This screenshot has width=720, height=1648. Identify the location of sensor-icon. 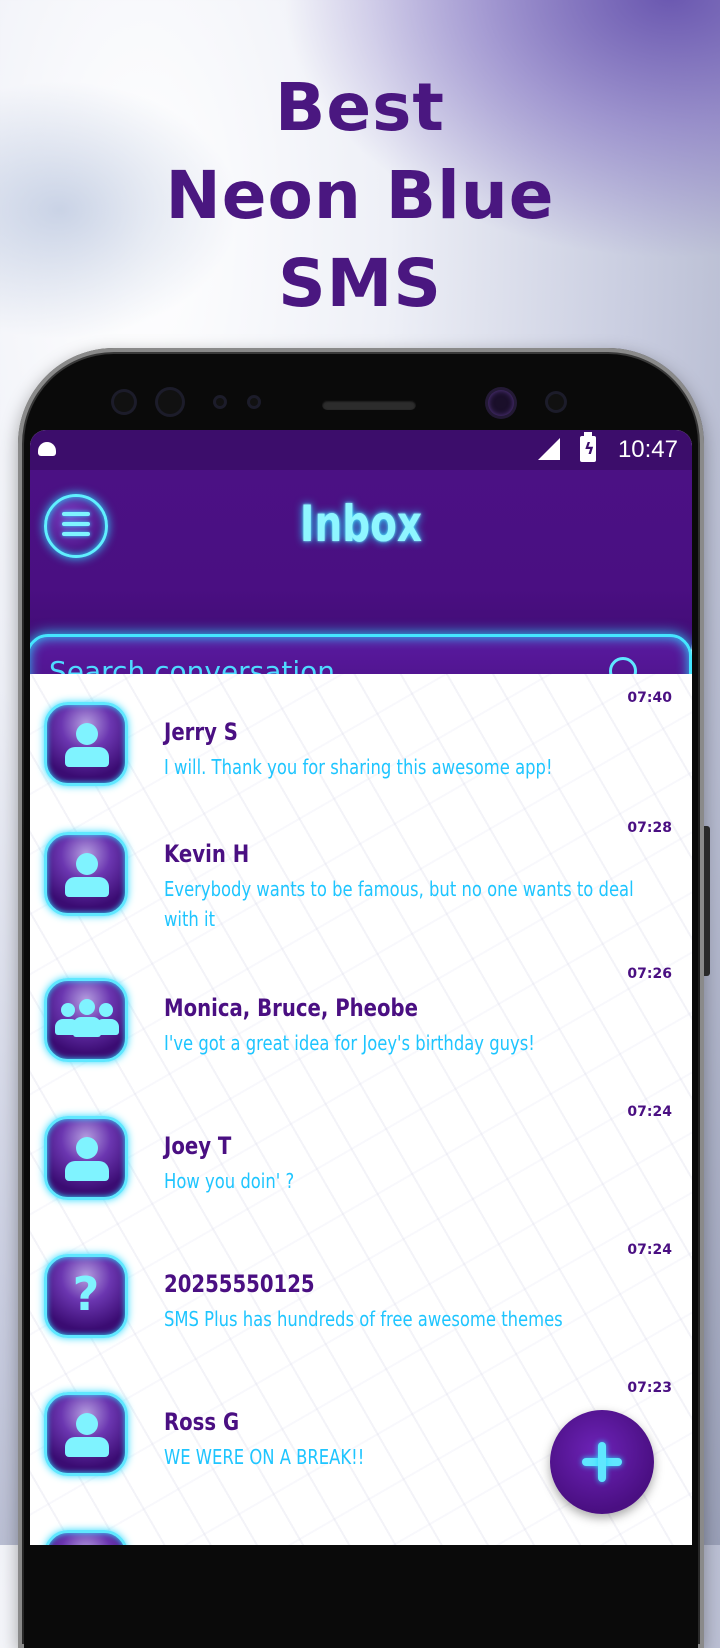
(170, 402).